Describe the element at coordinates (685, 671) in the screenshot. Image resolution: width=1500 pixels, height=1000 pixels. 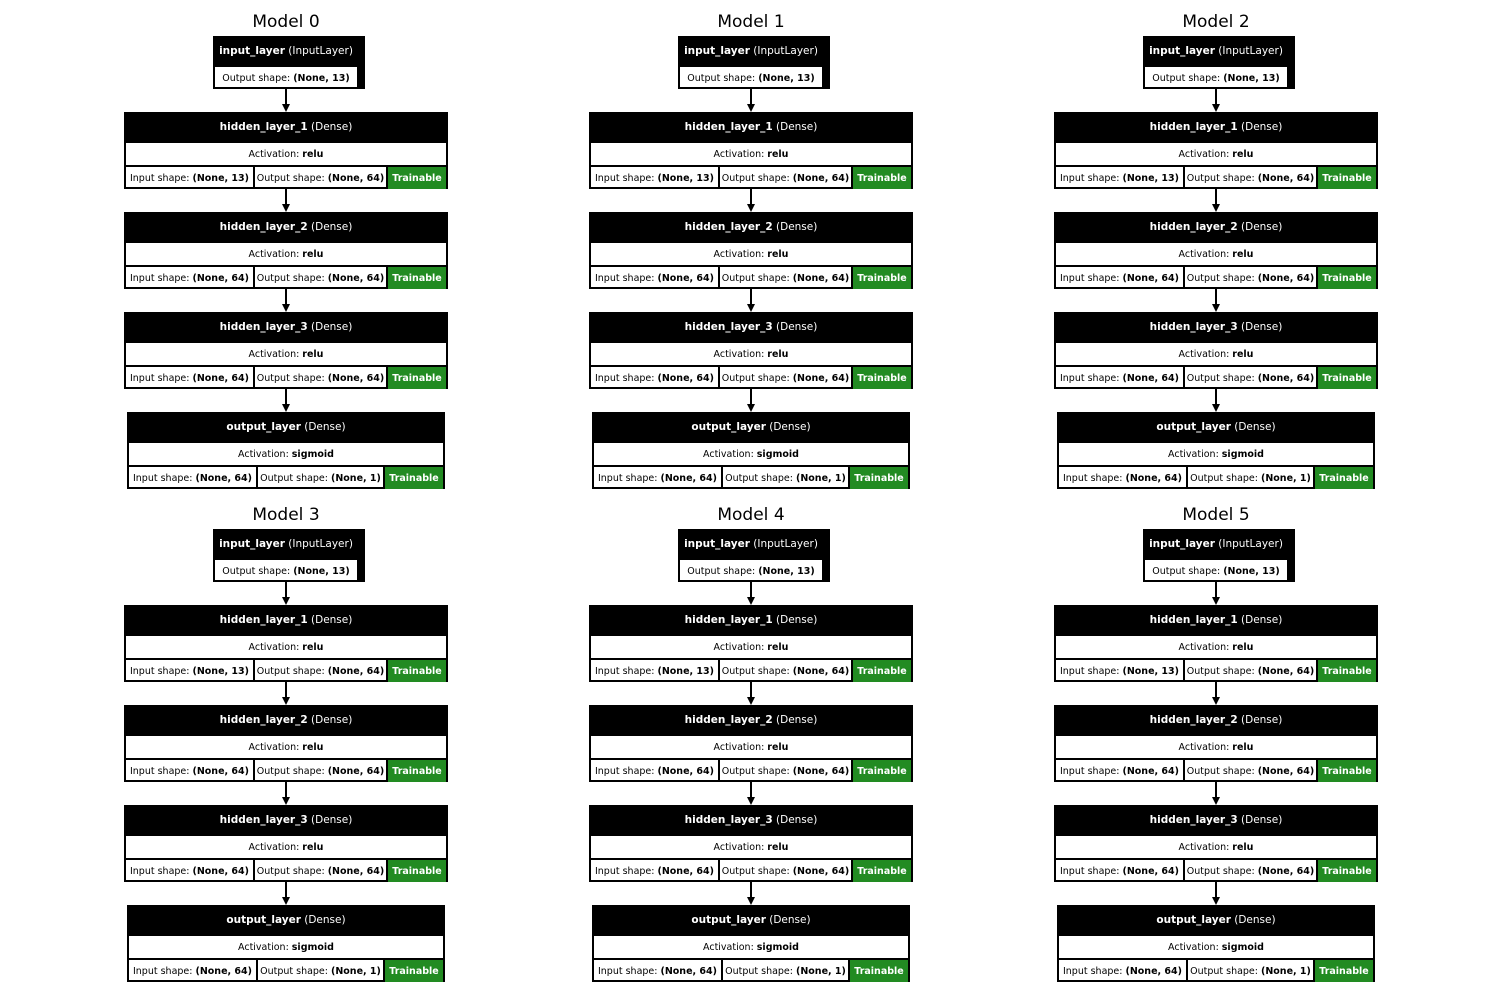
I see `input-shape-value: (None, 13)` at that location.